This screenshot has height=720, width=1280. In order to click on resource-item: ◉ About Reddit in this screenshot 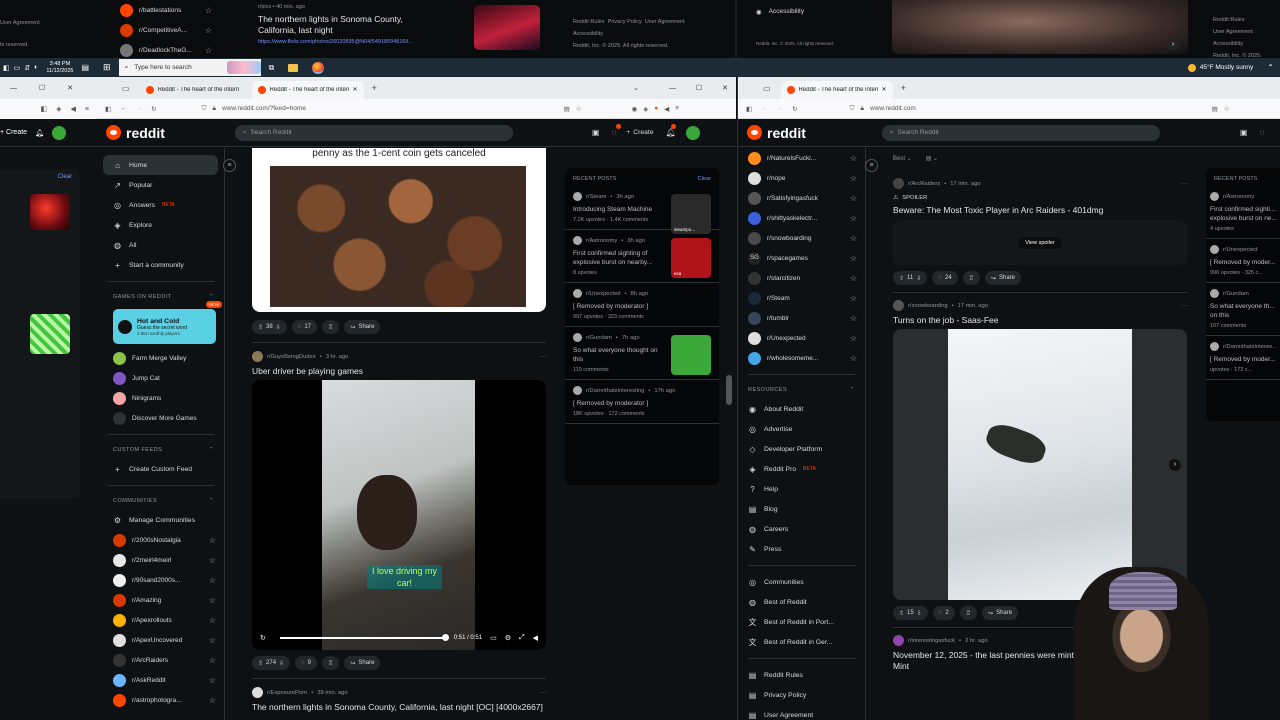, I will do `click(801, 409)`.